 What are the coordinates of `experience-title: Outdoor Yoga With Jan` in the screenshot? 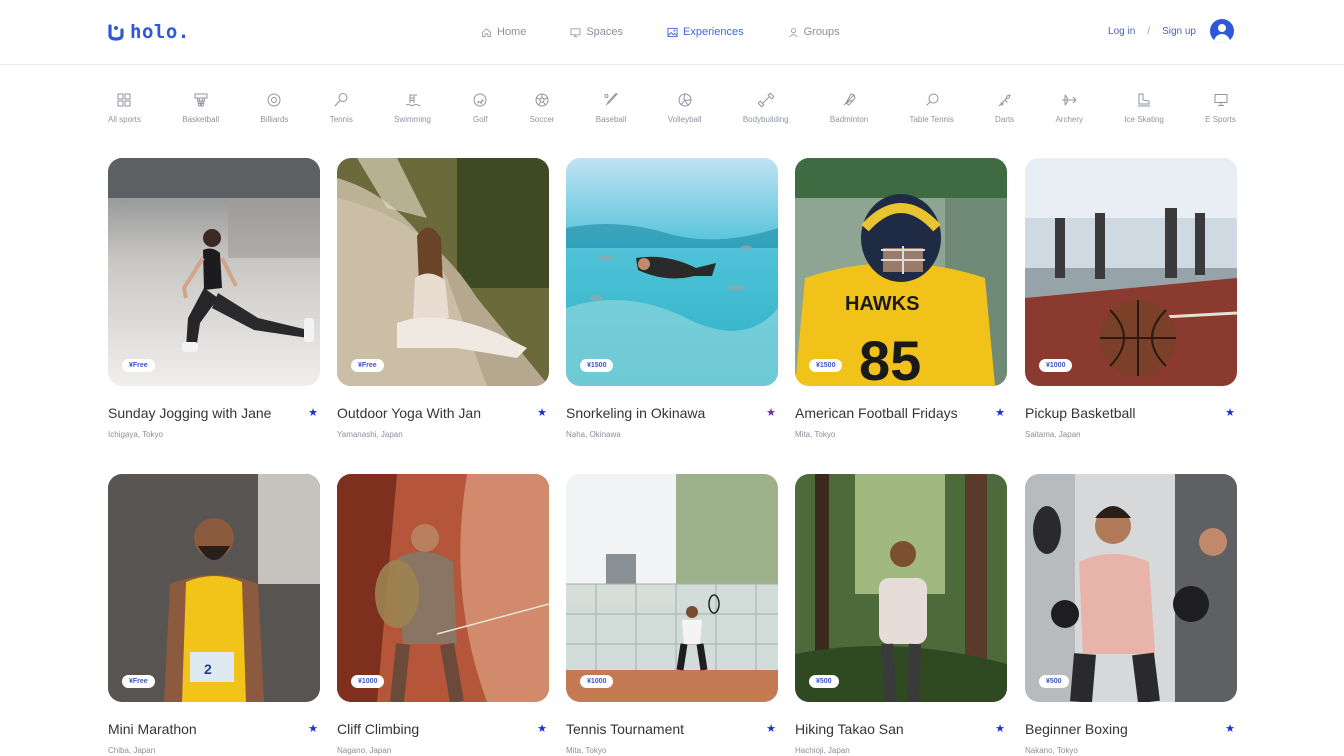 It's located at (409, 413).